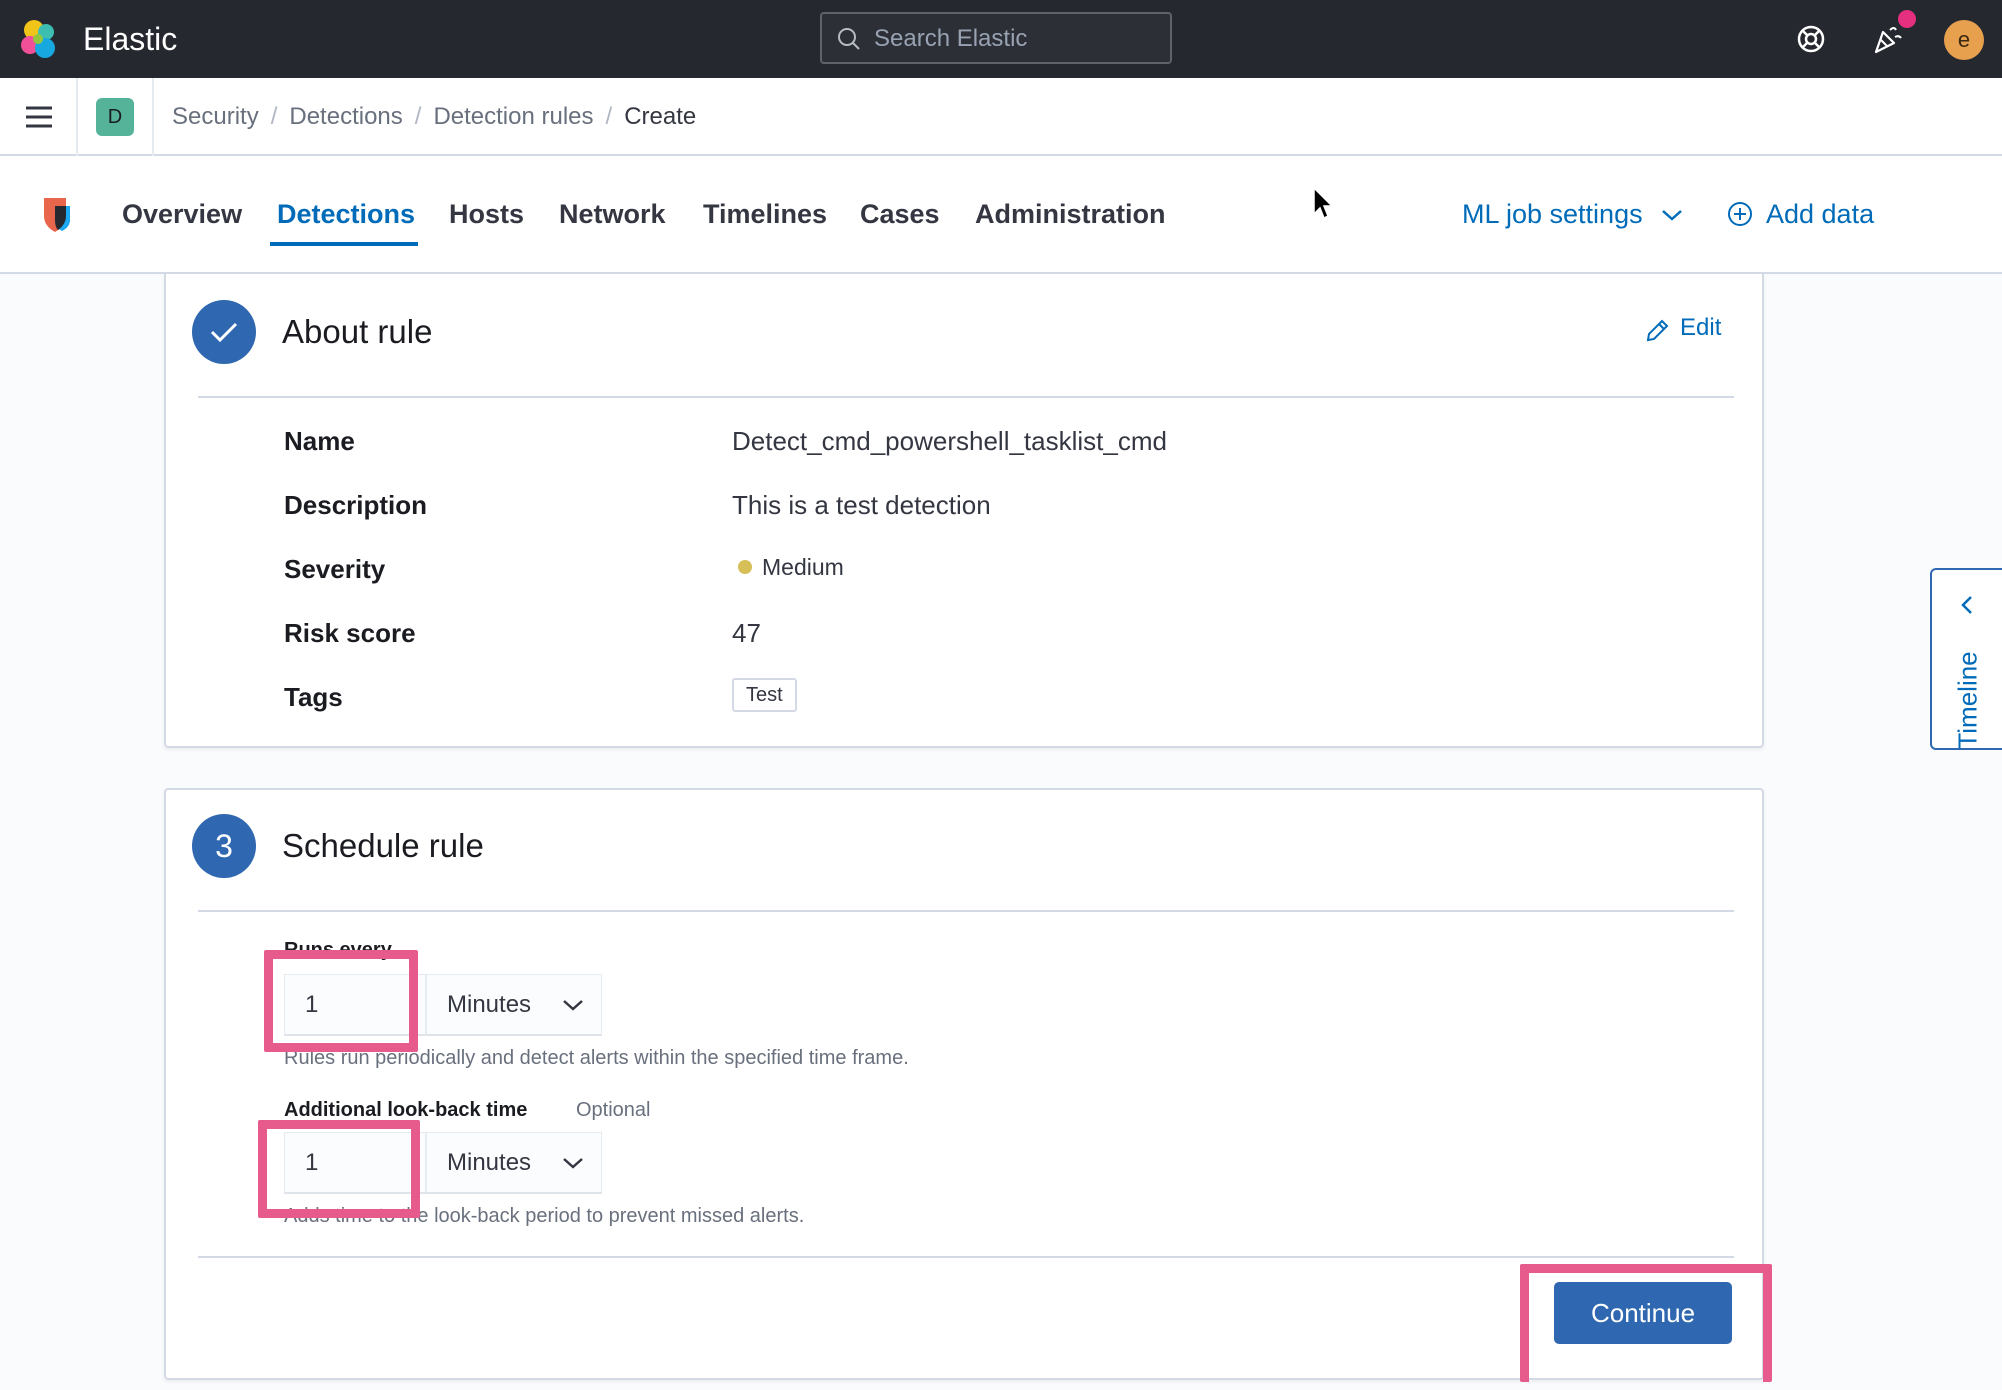 The width and height of the screenshot is (2002, 1390). Describe the element at coordinates (745, 567) in the screenshot. I see `severity-dot-icon` at that location.